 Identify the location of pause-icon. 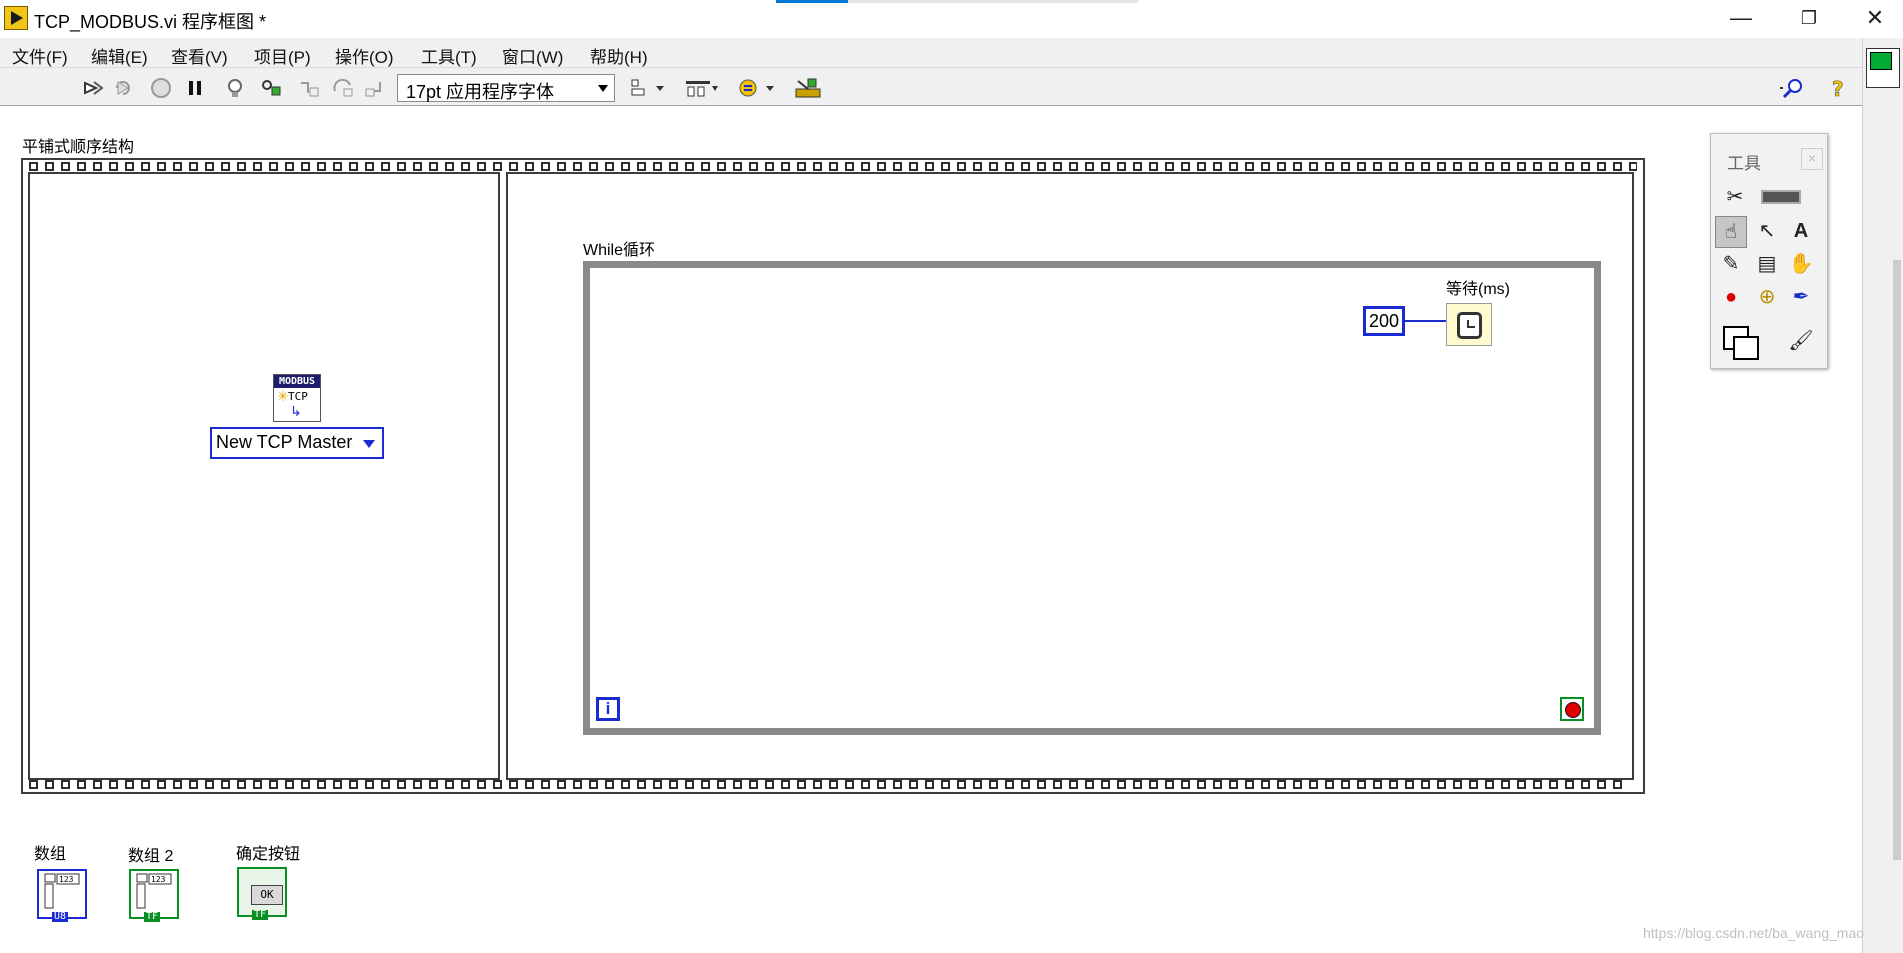
(195, 88).